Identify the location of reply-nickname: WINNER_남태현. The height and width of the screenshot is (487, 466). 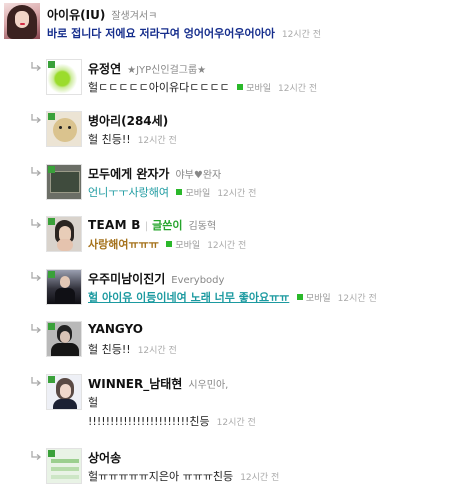
(135, 384).